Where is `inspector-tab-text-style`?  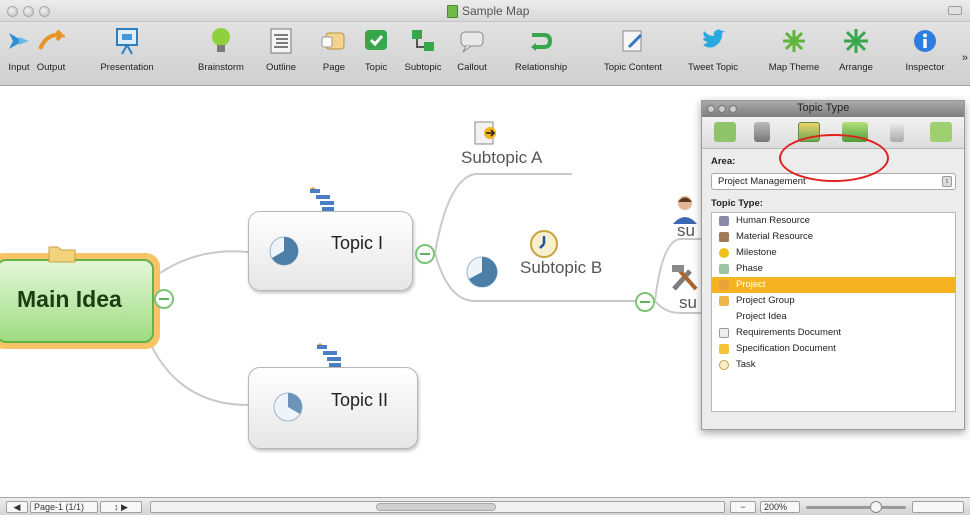
inspector-tab-text-style is located at coordinates (762, 132).